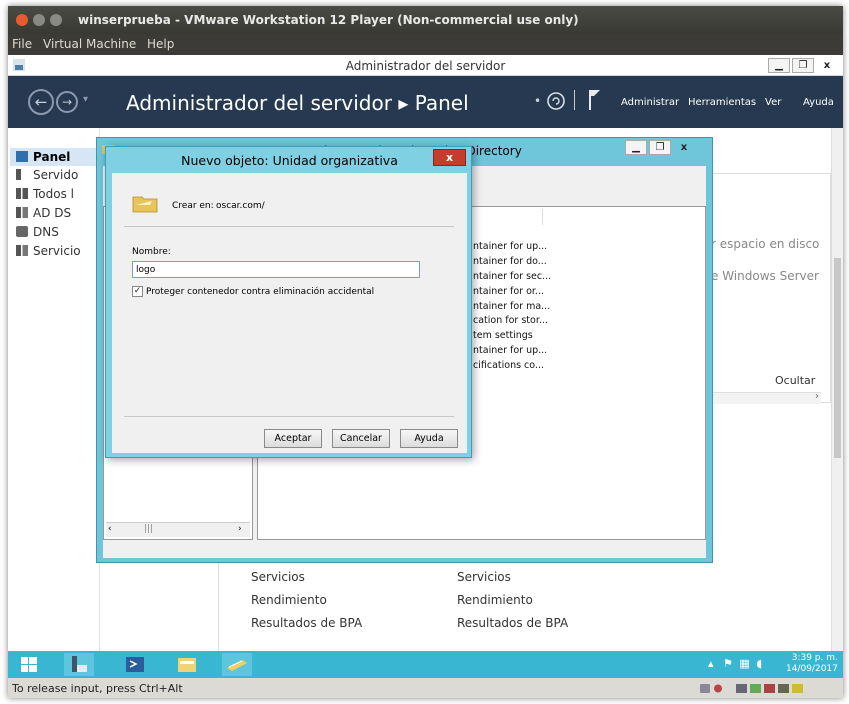 This screenshot has width=849, height=704. What do you see at coordinates (85, 99) in the screenshot?
I see `history-dropdown-icon: ▾` at bounding box center [85, 99].